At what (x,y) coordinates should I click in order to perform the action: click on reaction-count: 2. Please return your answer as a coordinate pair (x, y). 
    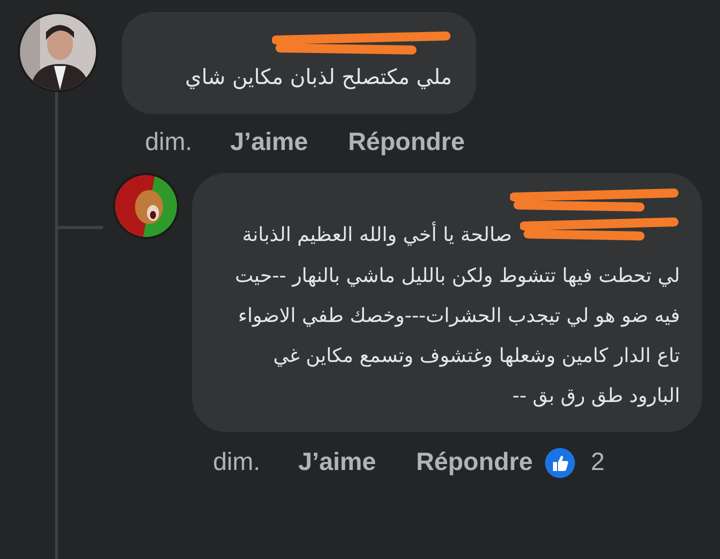
    Looking at the image, I should click on (597, 463).